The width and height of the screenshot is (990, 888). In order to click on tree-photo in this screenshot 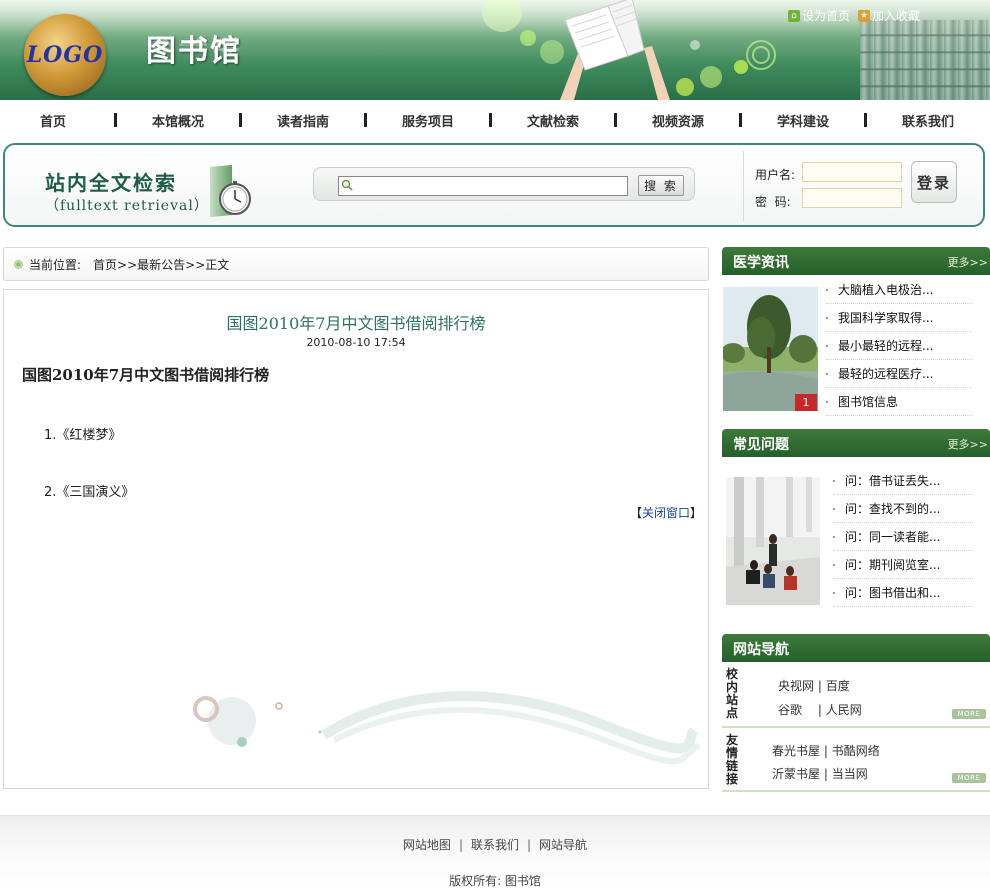, I will do `click(770, 349)`.